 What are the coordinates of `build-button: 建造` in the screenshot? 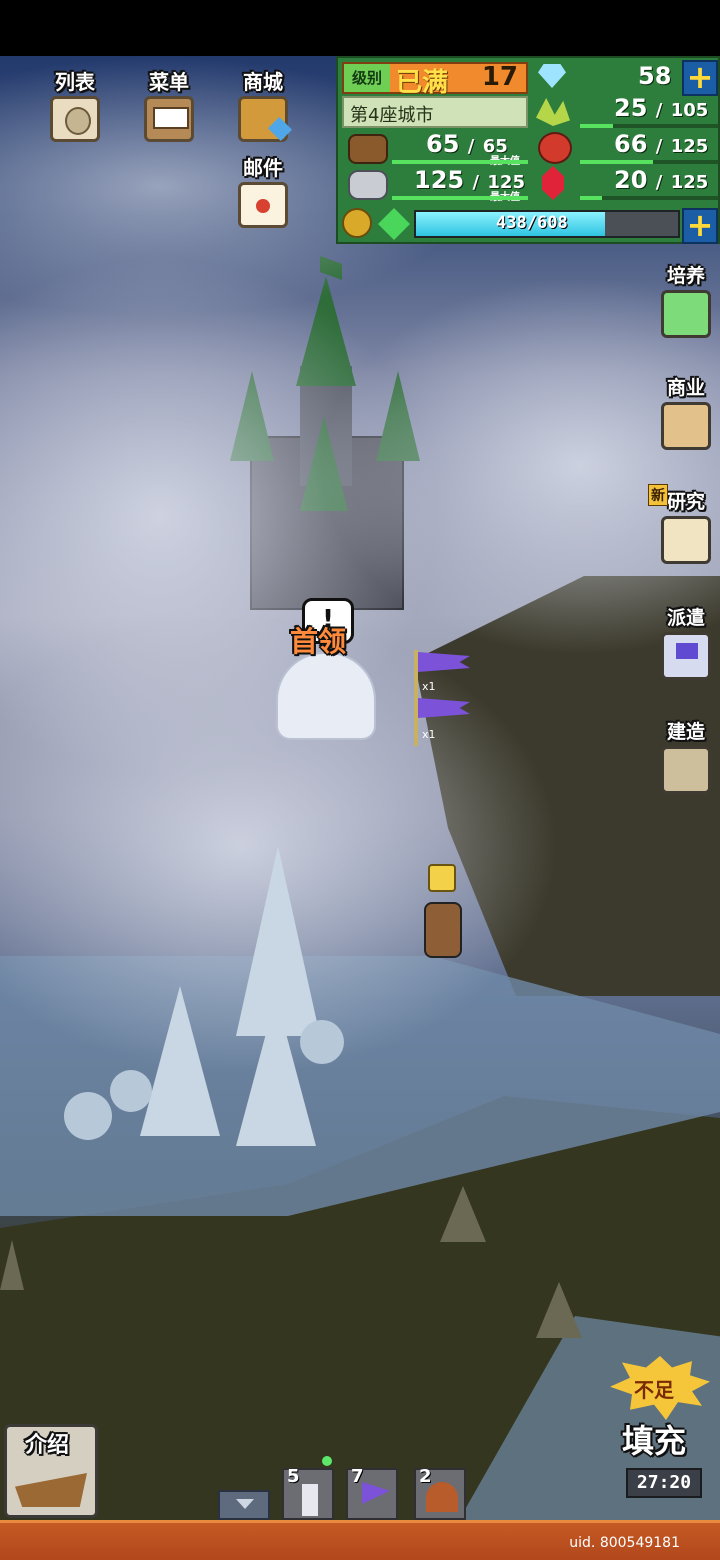 It's located at (686, 757).